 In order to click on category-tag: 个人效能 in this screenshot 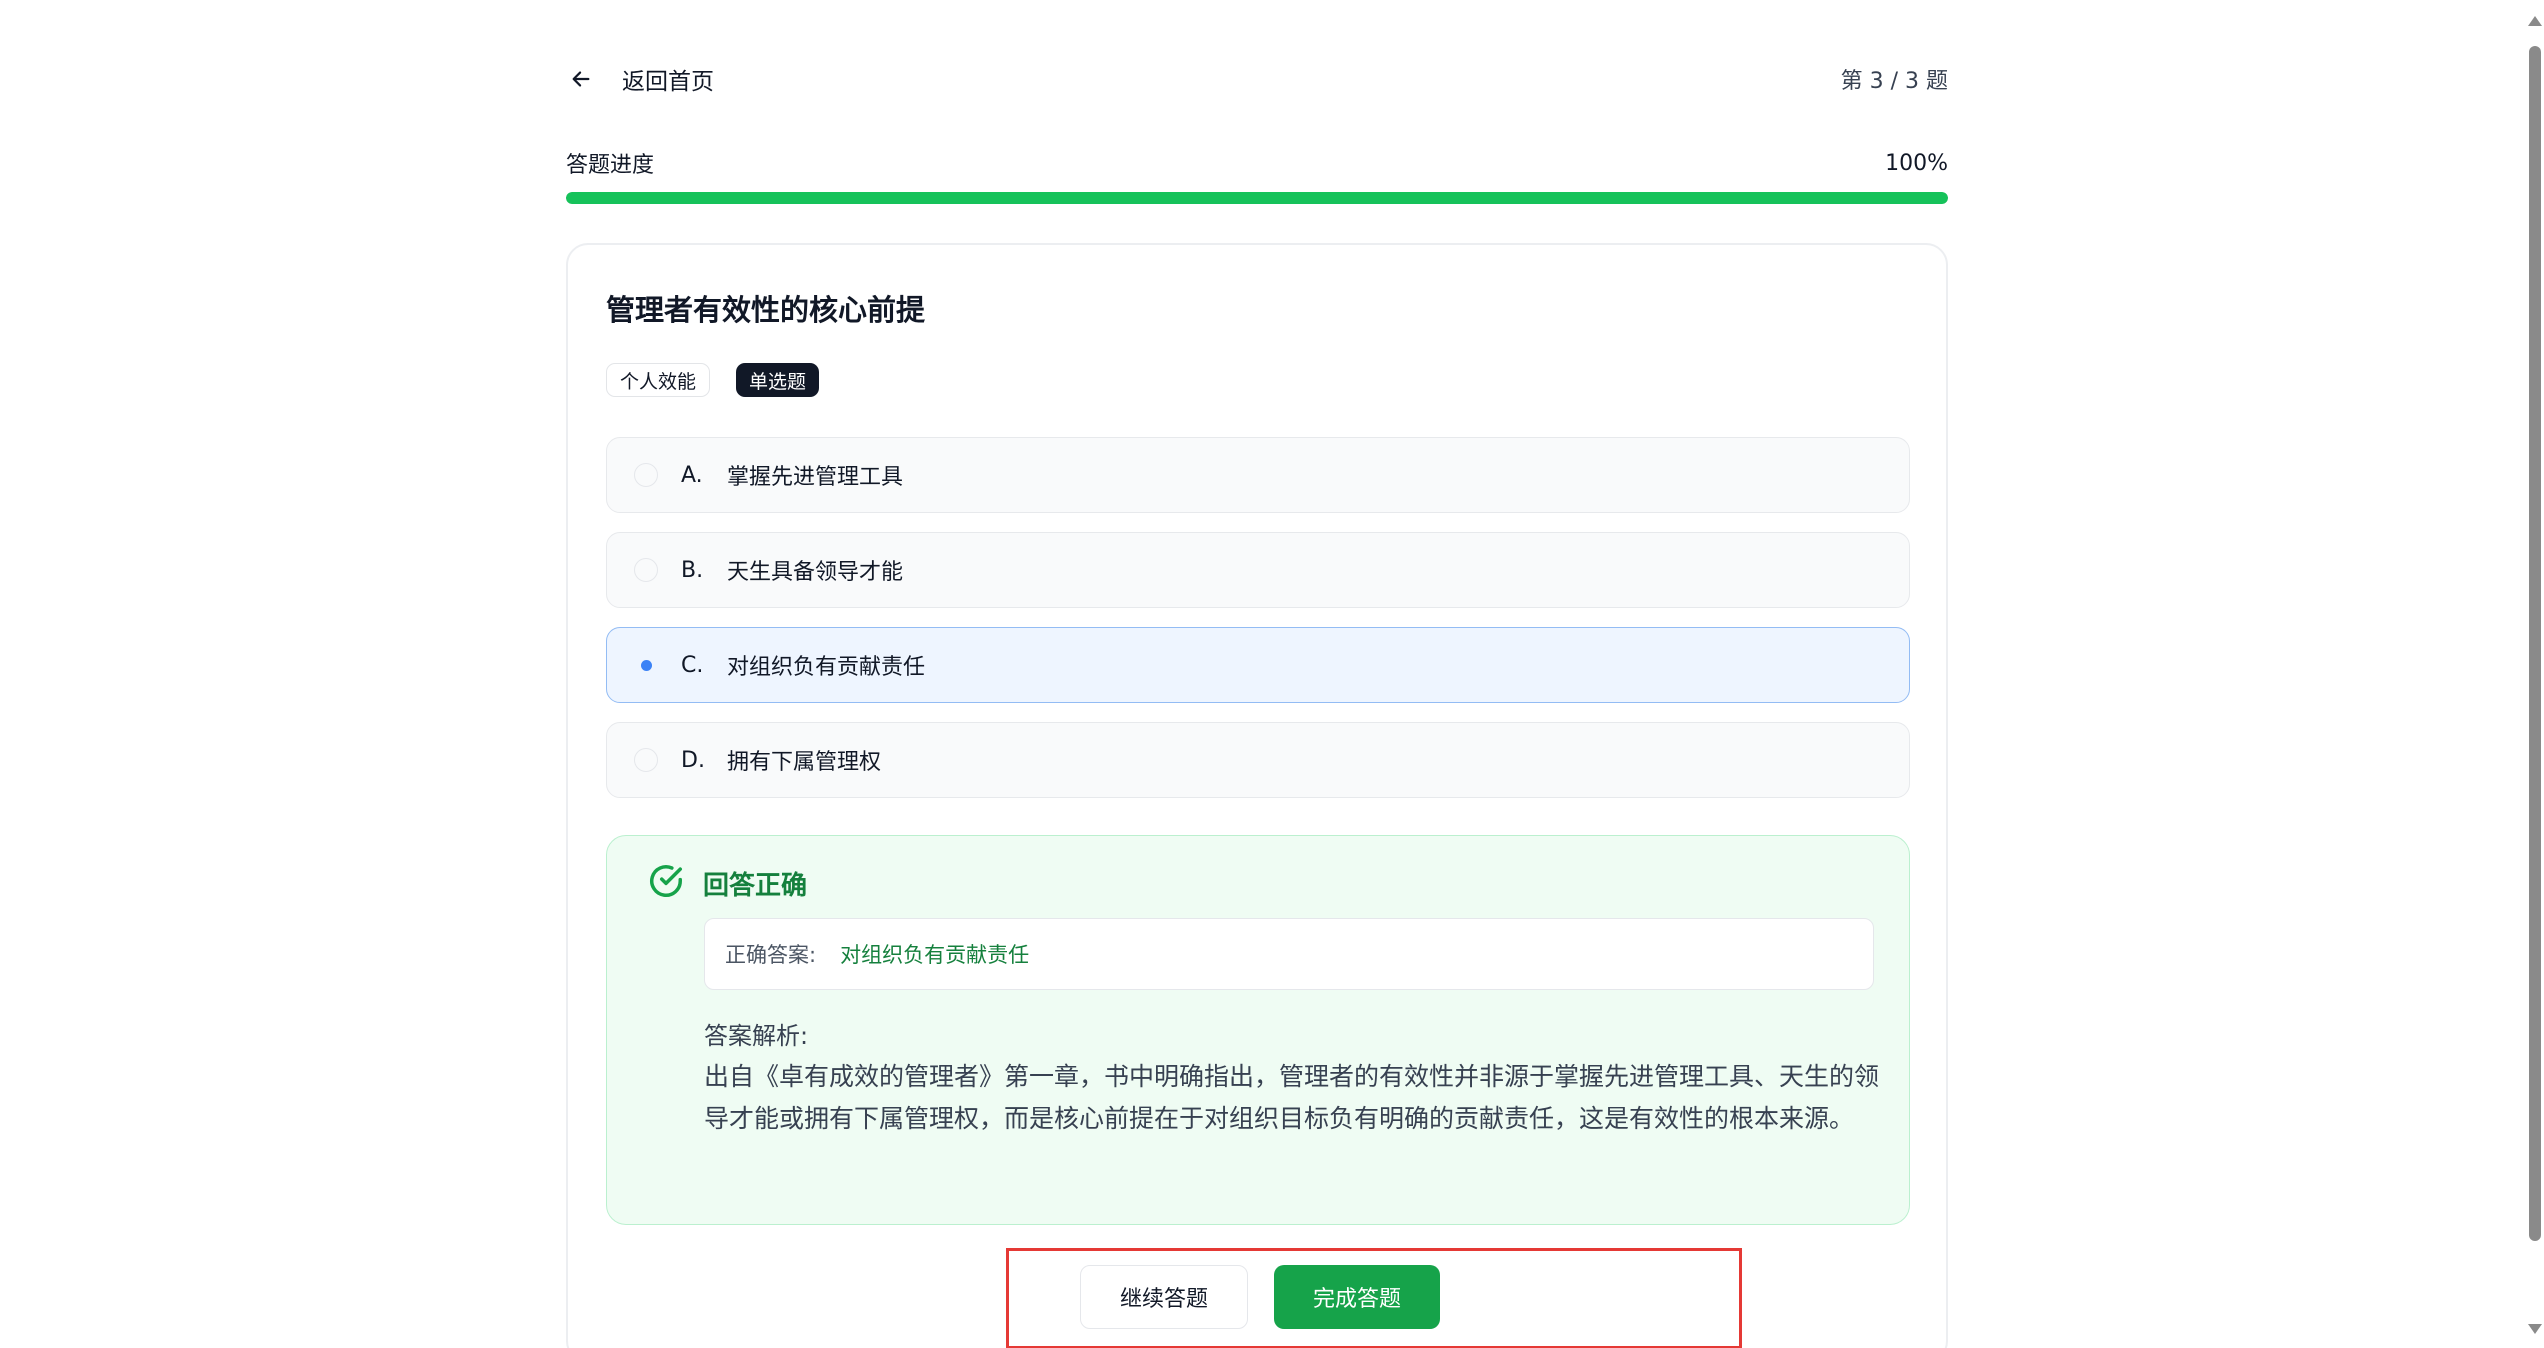, I will do `click(658, 380)`.